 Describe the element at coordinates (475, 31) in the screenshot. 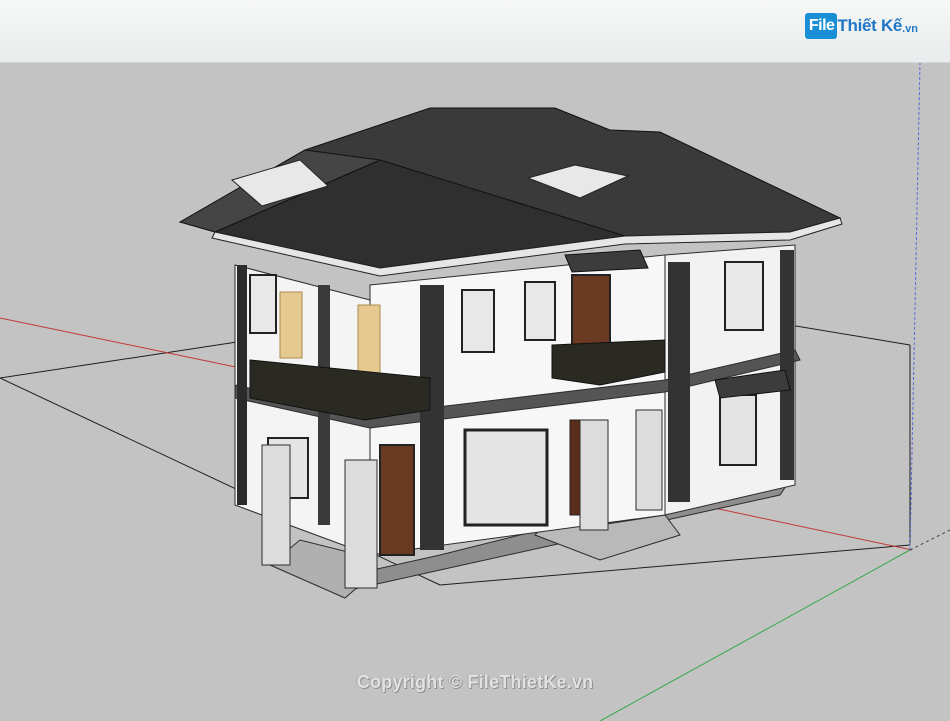

I see `top-toolbar-area: File Thiết Kế .vn` at that location.